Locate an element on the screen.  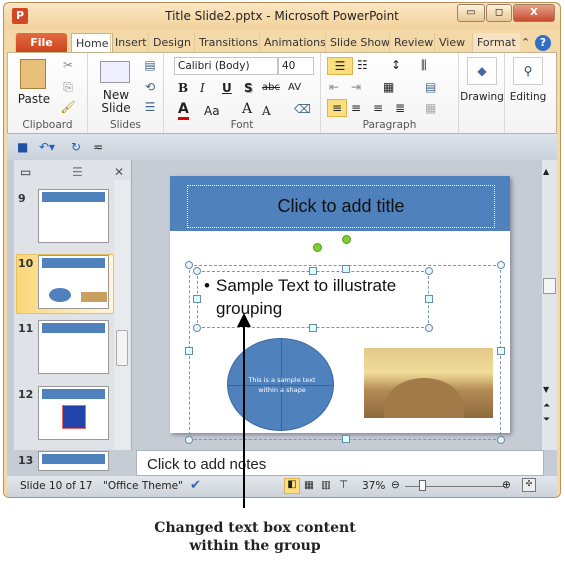
zoom-in-icon: ⊕ is located at coordinates (506, 485).